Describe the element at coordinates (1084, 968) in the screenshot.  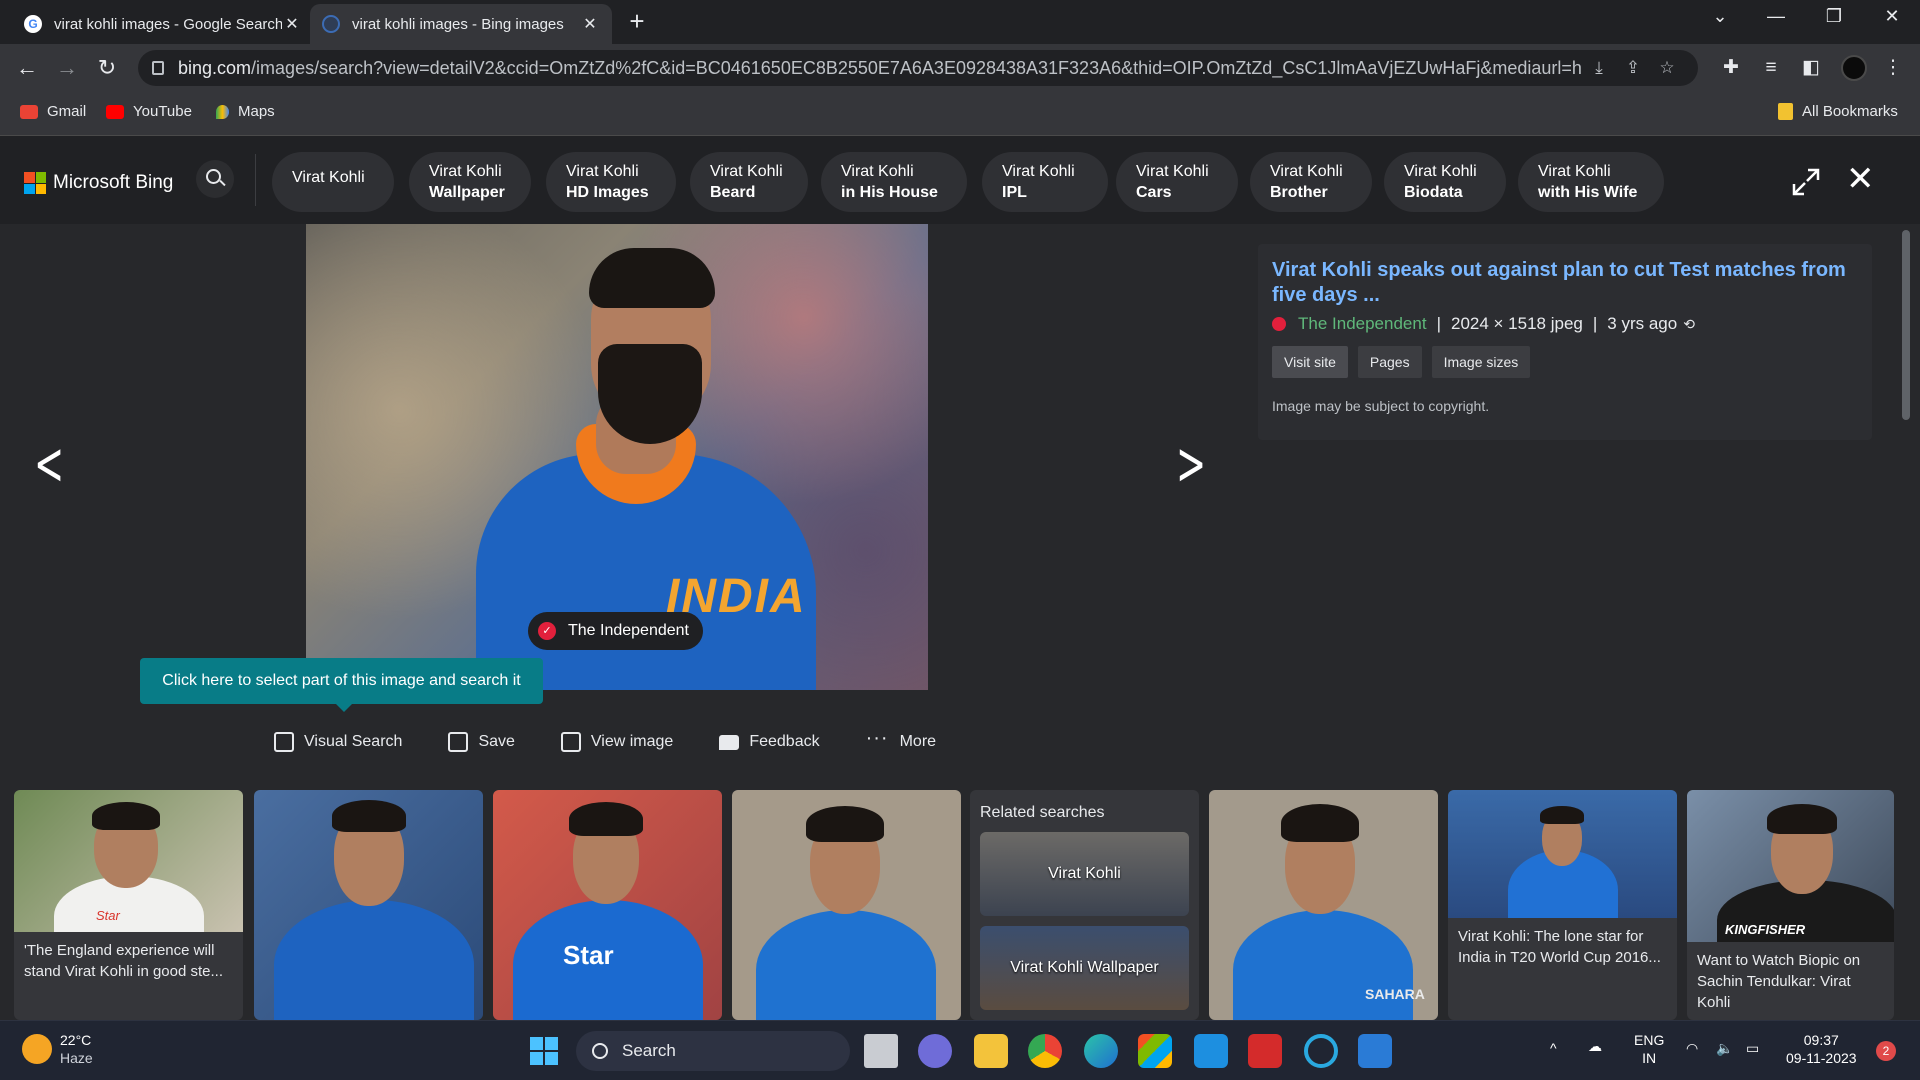
I see `related-search-wallpaper: Virat Kohli Wallpaper` at that location.